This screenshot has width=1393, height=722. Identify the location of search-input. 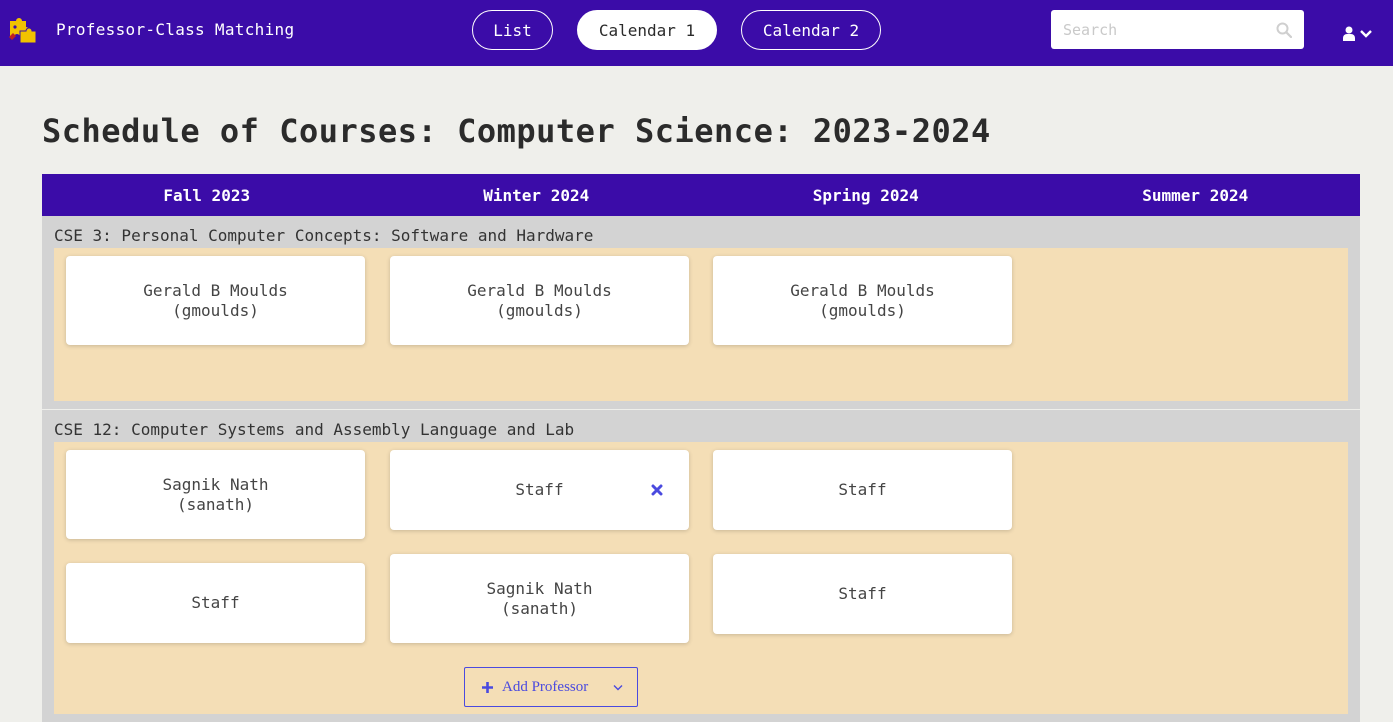
(1158, 29).